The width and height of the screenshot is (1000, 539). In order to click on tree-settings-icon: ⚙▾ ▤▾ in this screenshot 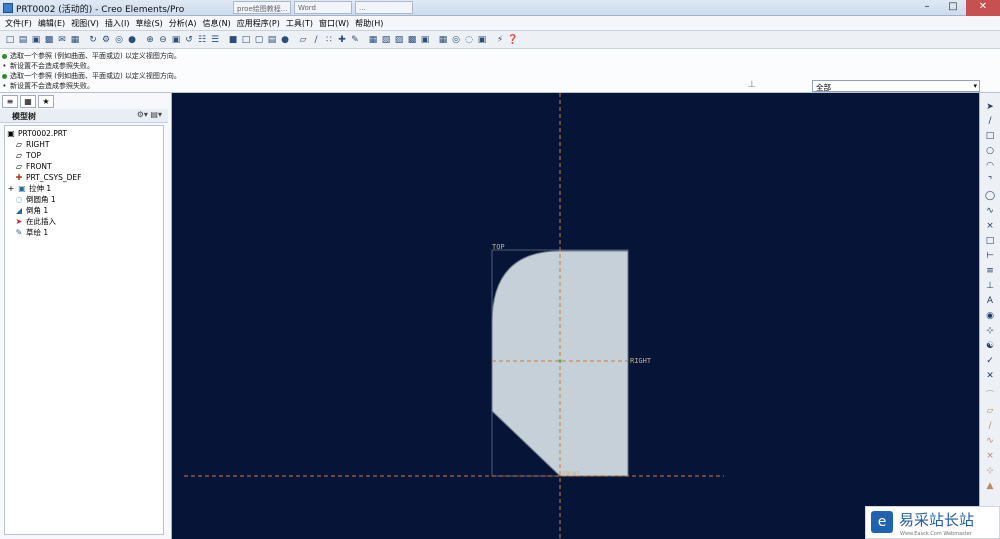, I will do `click(149, 114)`.